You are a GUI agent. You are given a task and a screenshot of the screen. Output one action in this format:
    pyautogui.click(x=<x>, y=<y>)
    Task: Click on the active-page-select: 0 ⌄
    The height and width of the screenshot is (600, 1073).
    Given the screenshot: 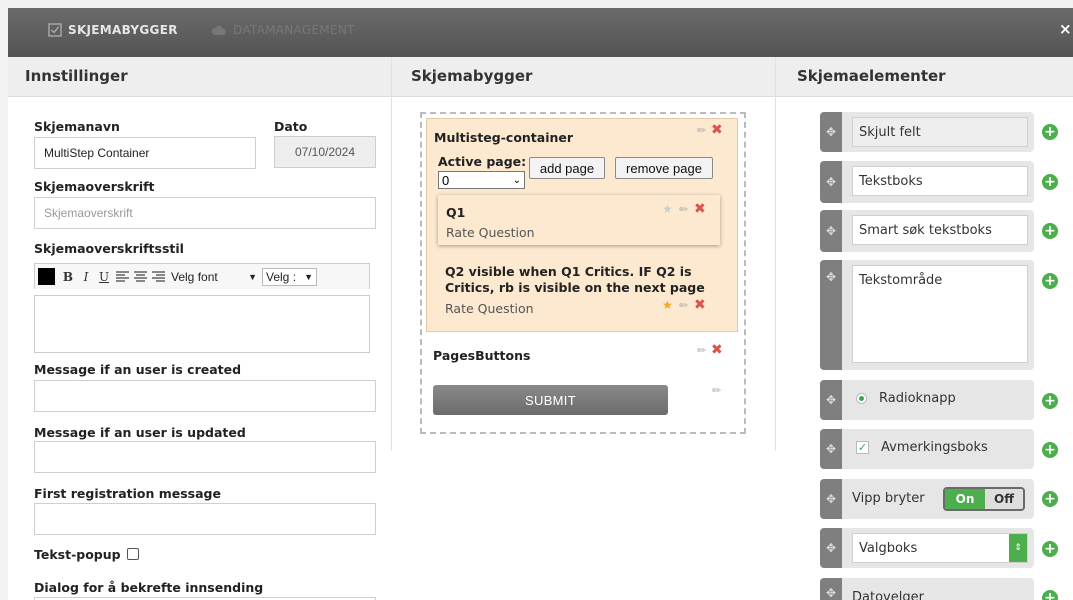 What is the action you would take?
    pyautogui.click(x=481, y=180)
    